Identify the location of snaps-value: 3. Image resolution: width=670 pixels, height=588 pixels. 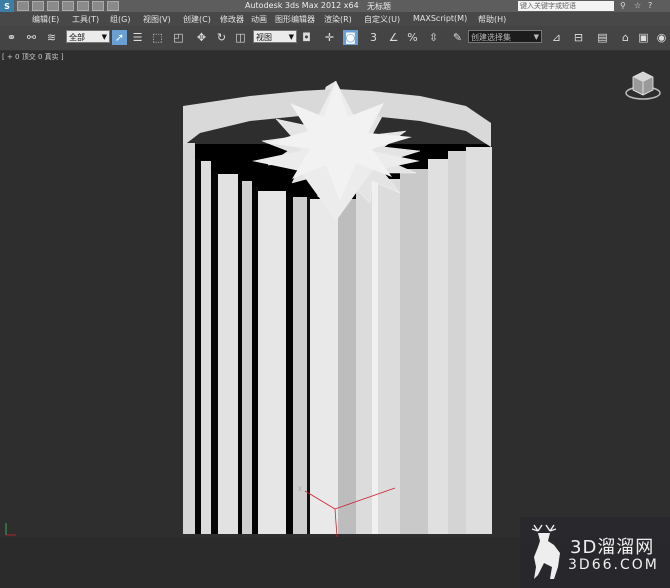
(373, 37).